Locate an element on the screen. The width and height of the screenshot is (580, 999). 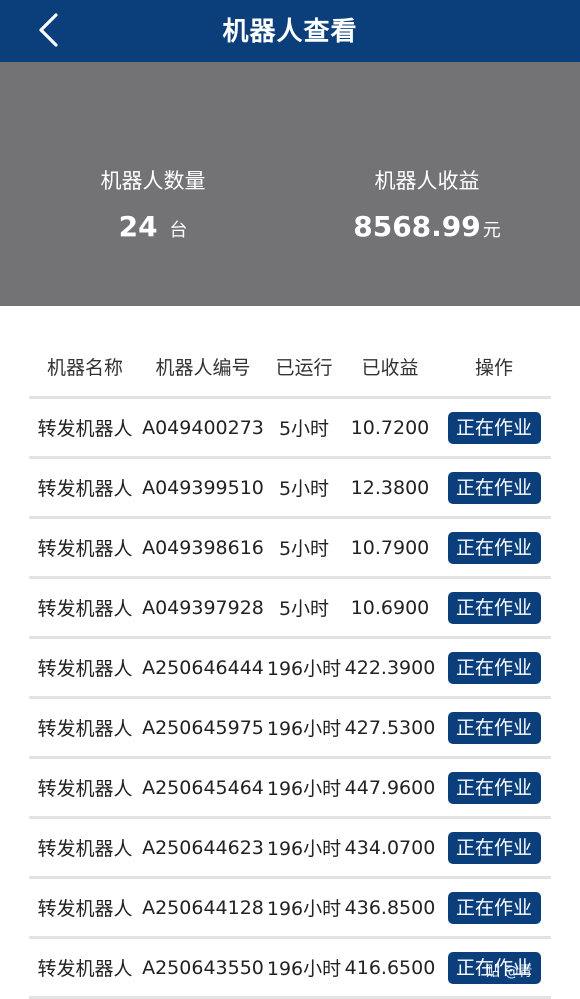
table-row: 转发机器人 A250646444 196小时 422.3900 正在作业 is located at coordinates (290, 669).